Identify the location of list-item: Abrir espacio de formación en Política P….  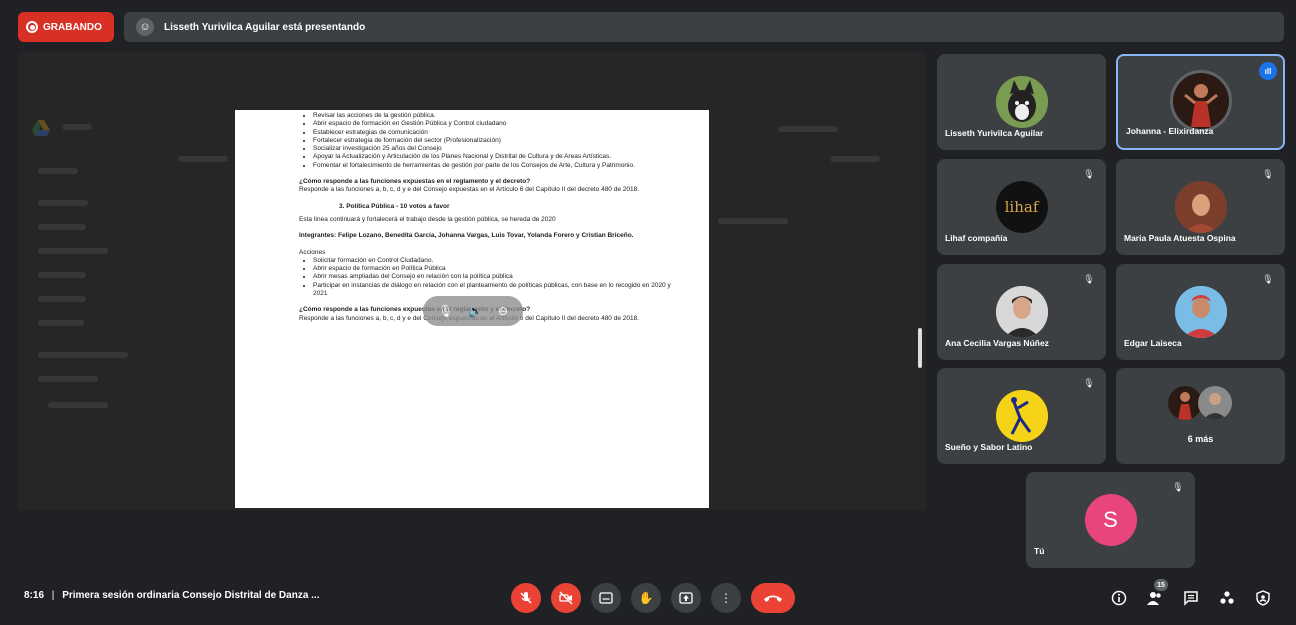
(494, 269).